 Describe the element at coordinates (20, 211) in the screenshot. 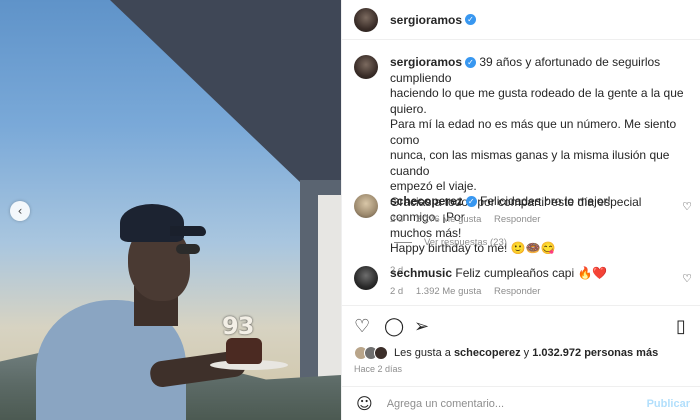

I see `chevron-left-icon: ‹` at that location.